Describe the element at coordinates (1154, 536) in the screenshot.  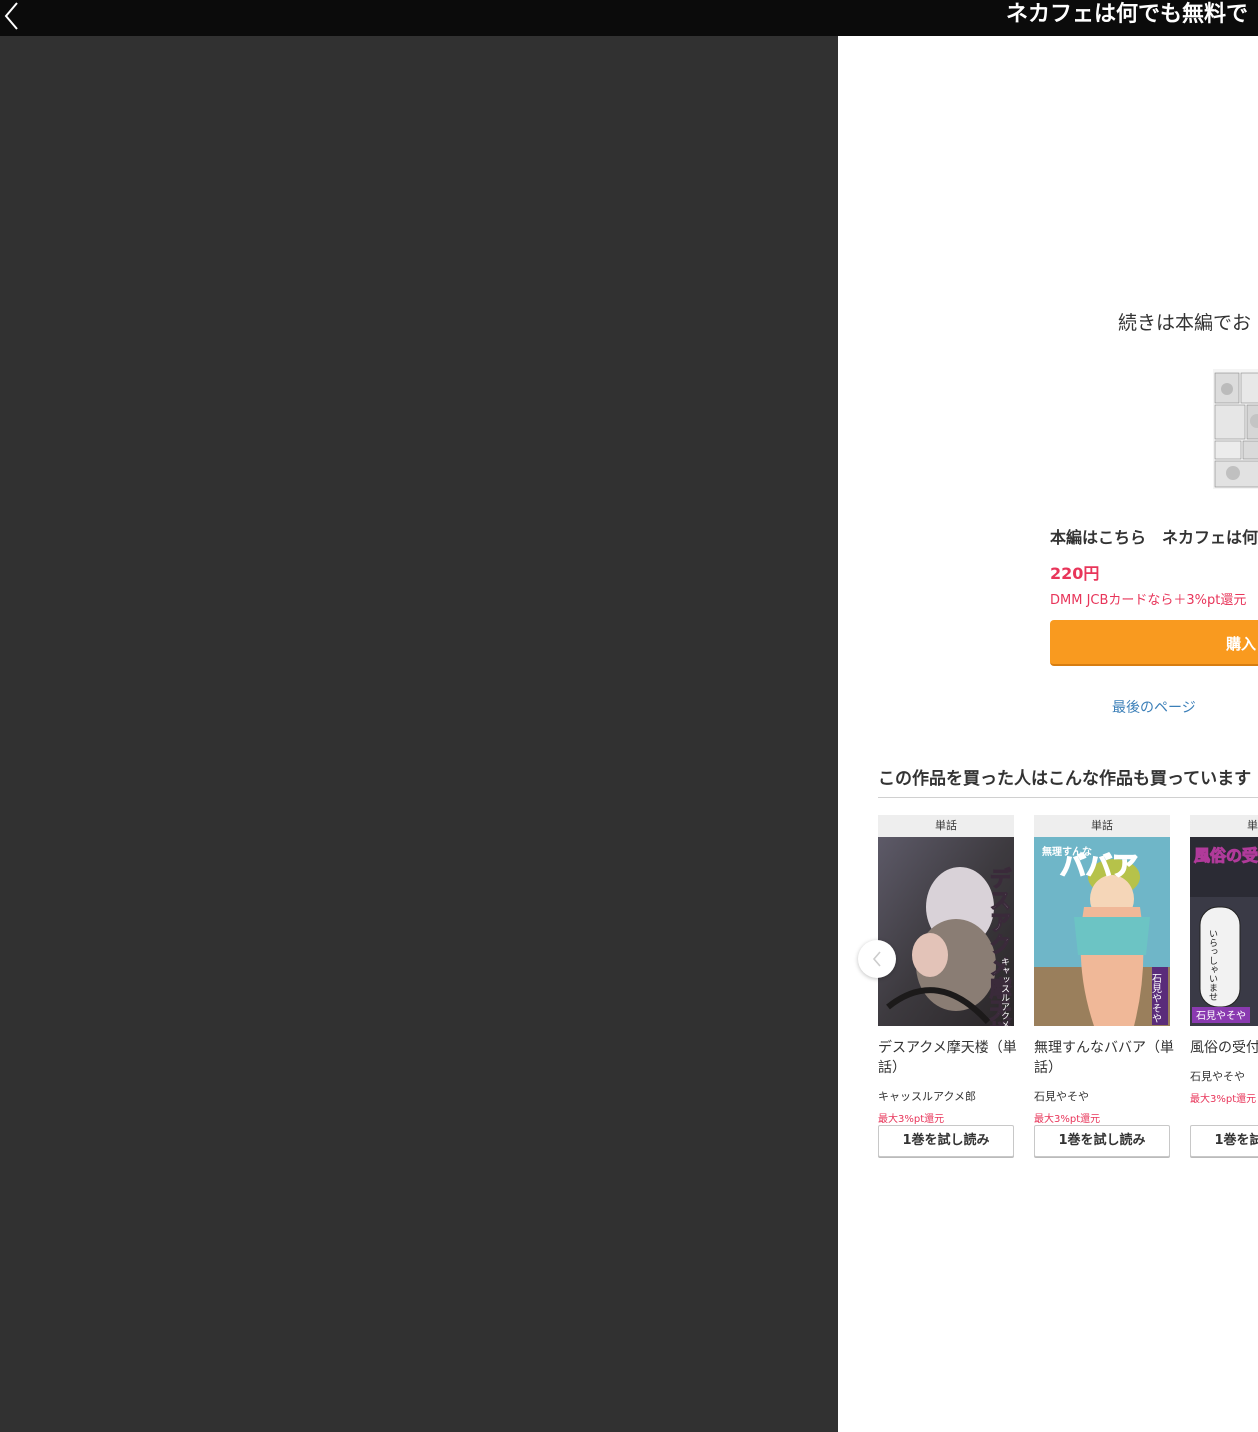
I see `main-volume-label: 本編はこちら ネカフェは何で` at that location.